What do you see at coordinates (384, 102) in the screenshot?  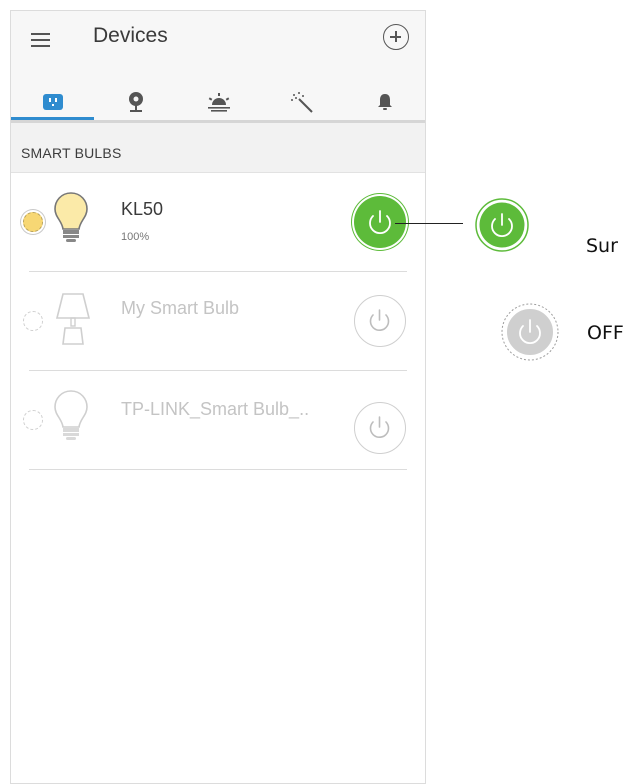 I see `bell-icon` at bounding box center [384, 102].